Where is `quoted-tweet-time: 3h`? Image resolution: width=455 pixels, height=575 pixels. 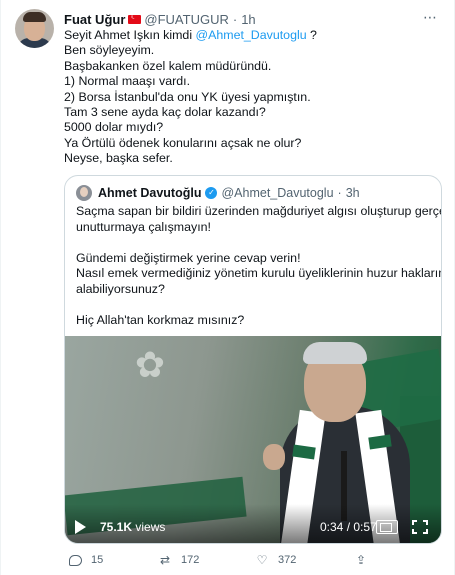
quoted-tweet-time: 3h is located at coordinates (352, 193).